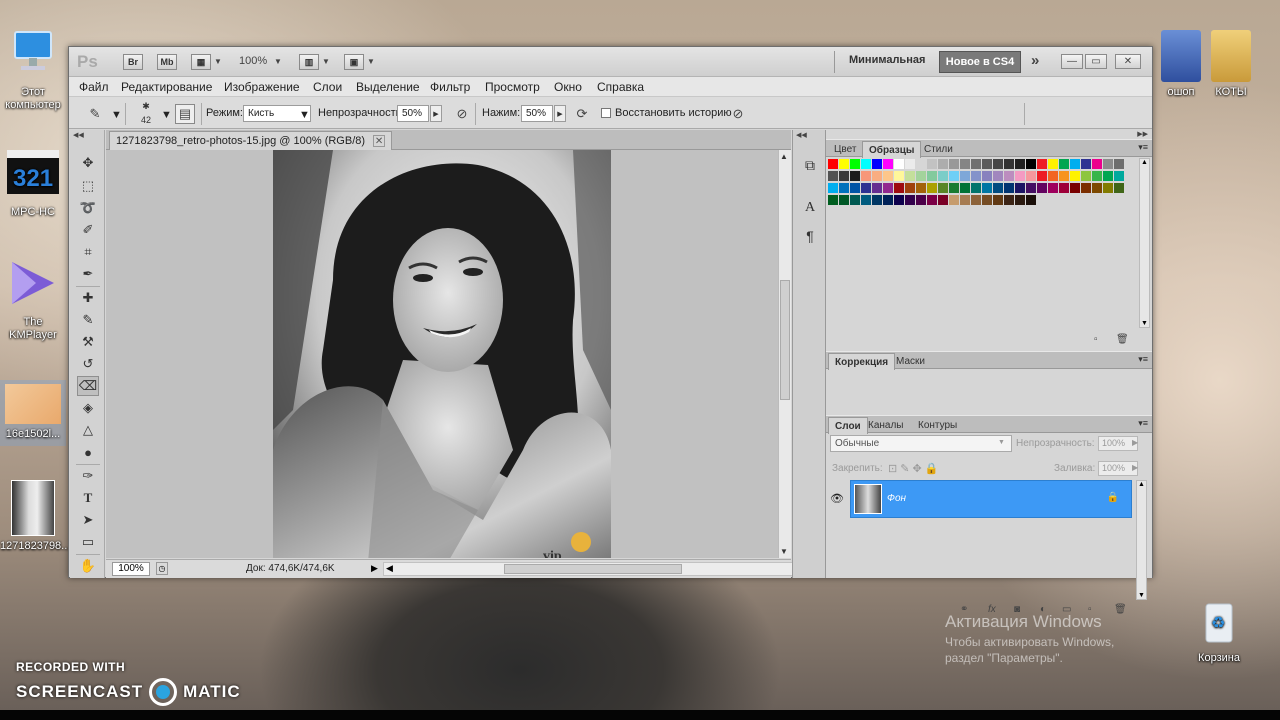  I want to click on close-button: ✕, so click(1128, 61).